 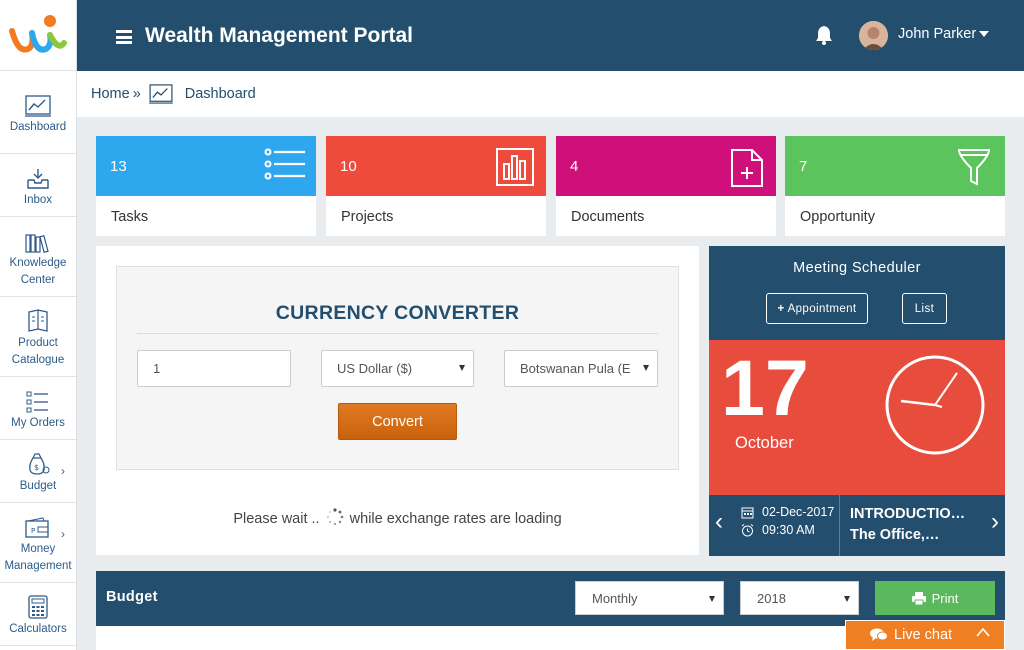 What do you see at coordinates (944, 34) in the screenshot?
I see `user-menu: John Parker` at bounding box center [944, 34].